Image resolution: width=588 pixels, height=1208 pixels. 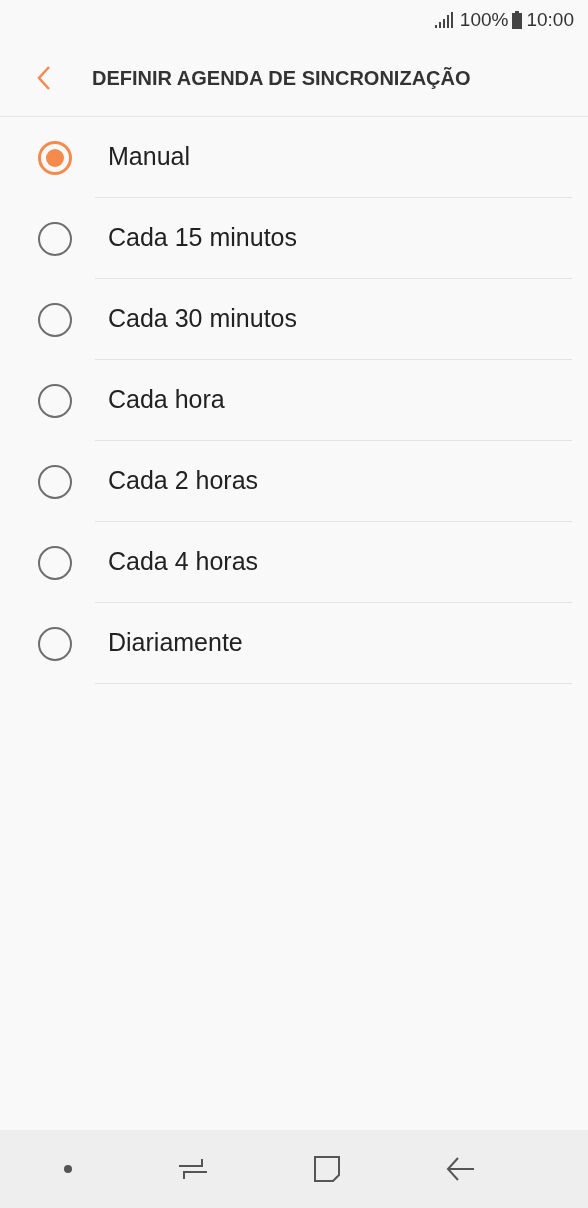 What do you see at coordinates (67, 1169) in the screenshot?
I see `dot-icon` at bounding box center [67, 1169].